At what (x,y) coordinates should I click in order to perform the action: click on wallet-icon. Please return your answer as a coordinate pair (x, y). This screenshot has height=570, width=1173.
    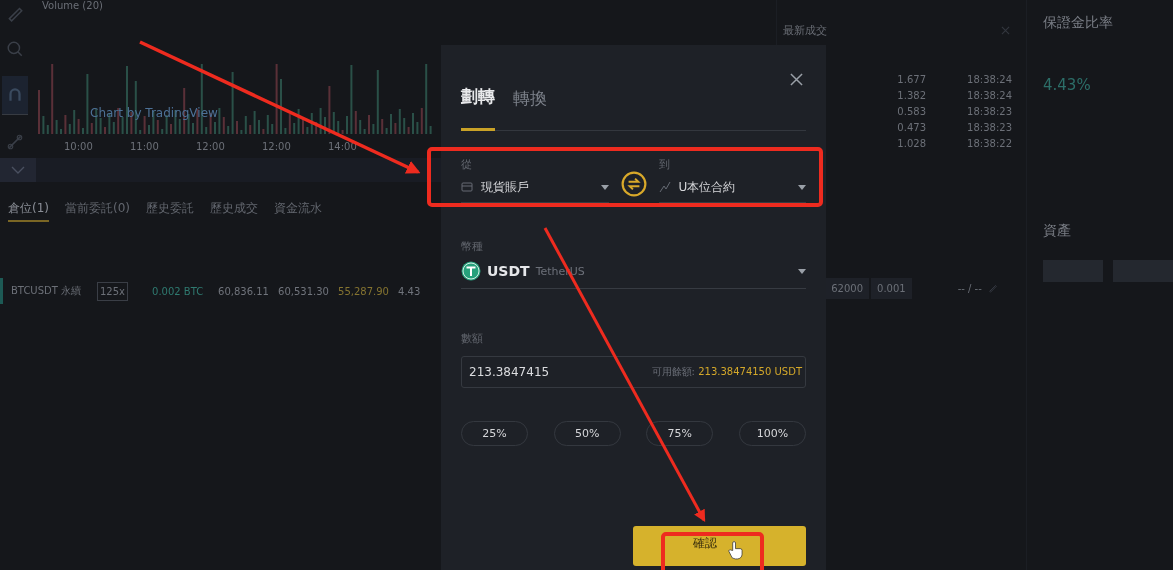
    Looking at the image, I should click on (467, 187).